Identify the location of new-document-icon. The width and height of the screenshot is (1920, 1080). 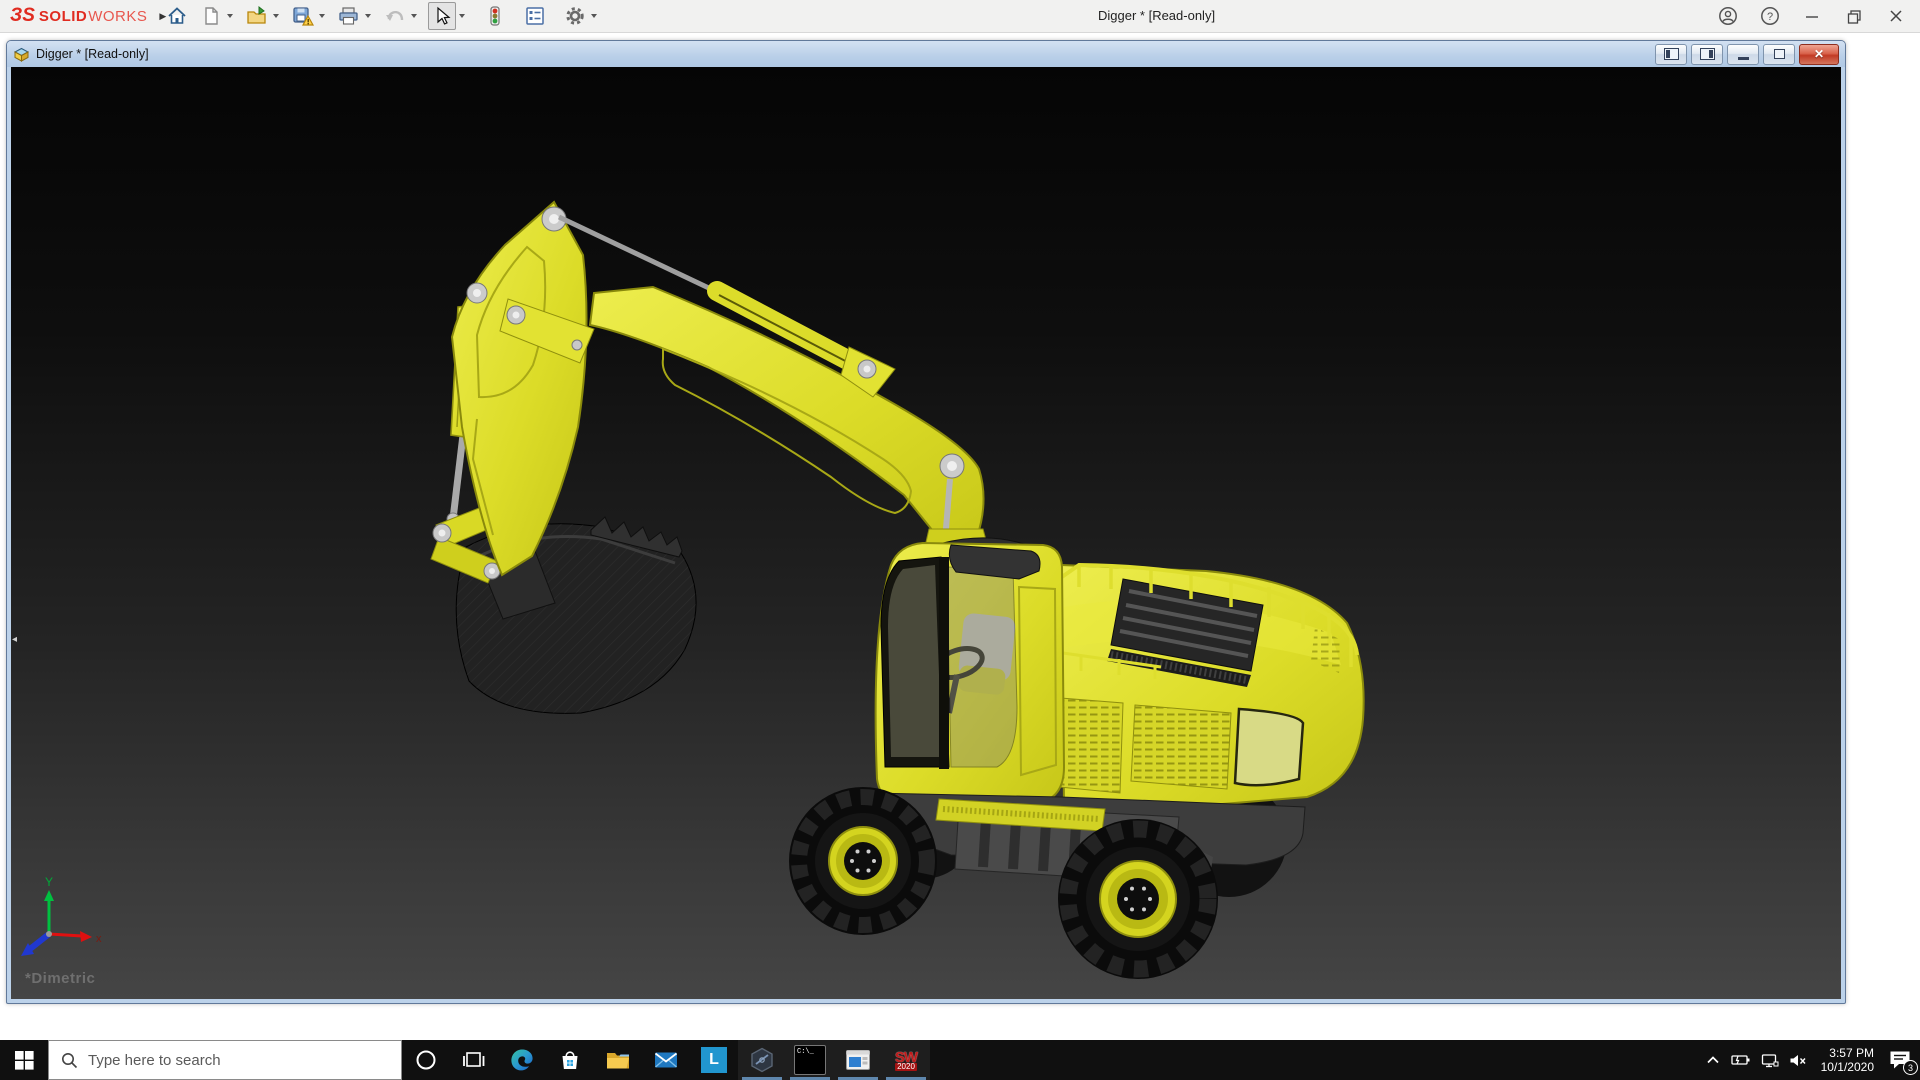
(211, 16).